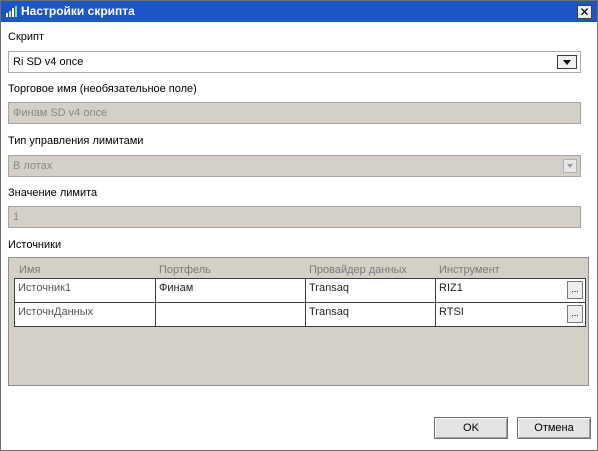 This screenshot has height=451, width=598. Describe the element at coordinates (294, 166) in the screenshot. I see `limit-type-select: В лотах` at that location.